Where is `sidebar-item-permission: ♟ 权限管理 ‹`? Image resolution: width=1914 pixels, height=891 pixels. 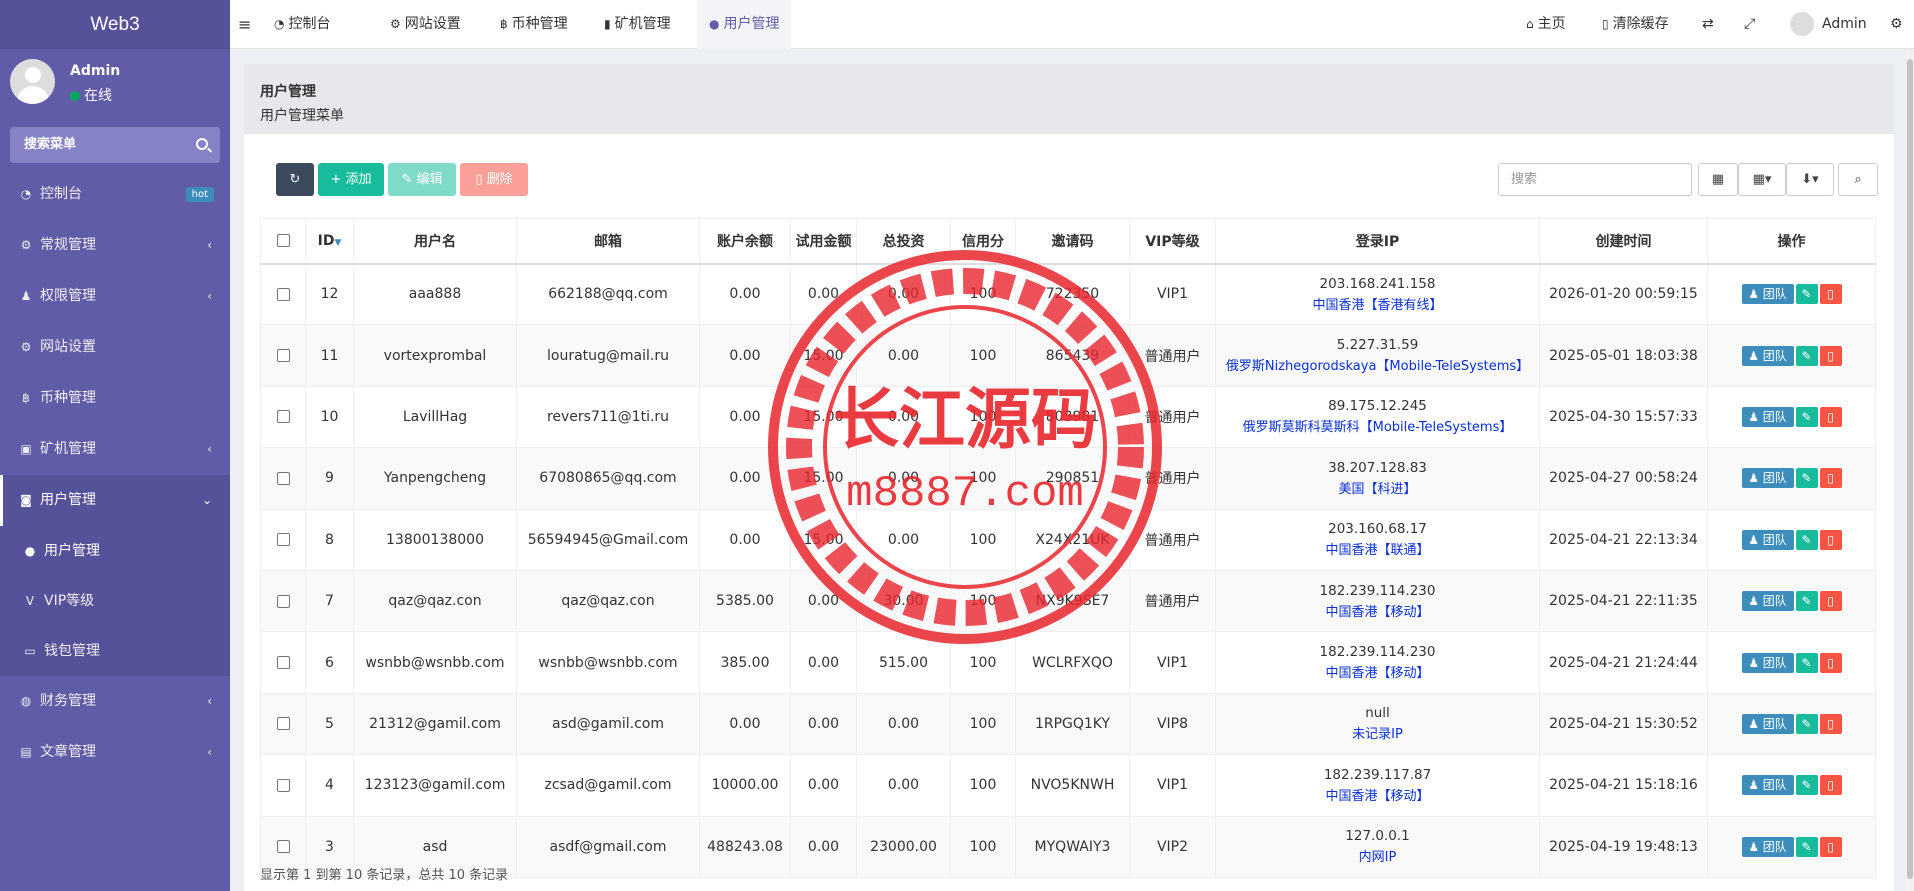
sidebar-item-permission: ♟ 权限管理 ‹ is located at coordinates (115, 296).